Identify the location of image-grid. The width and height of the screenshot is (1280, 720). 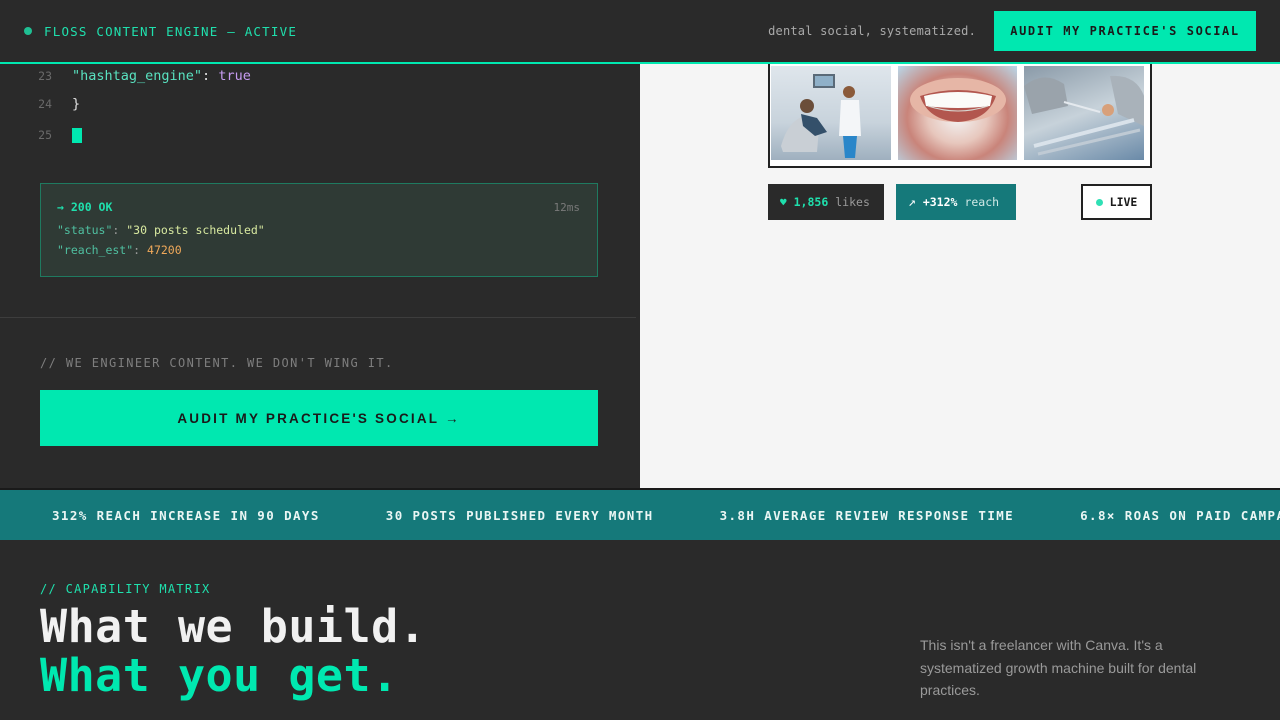
(960, 115).